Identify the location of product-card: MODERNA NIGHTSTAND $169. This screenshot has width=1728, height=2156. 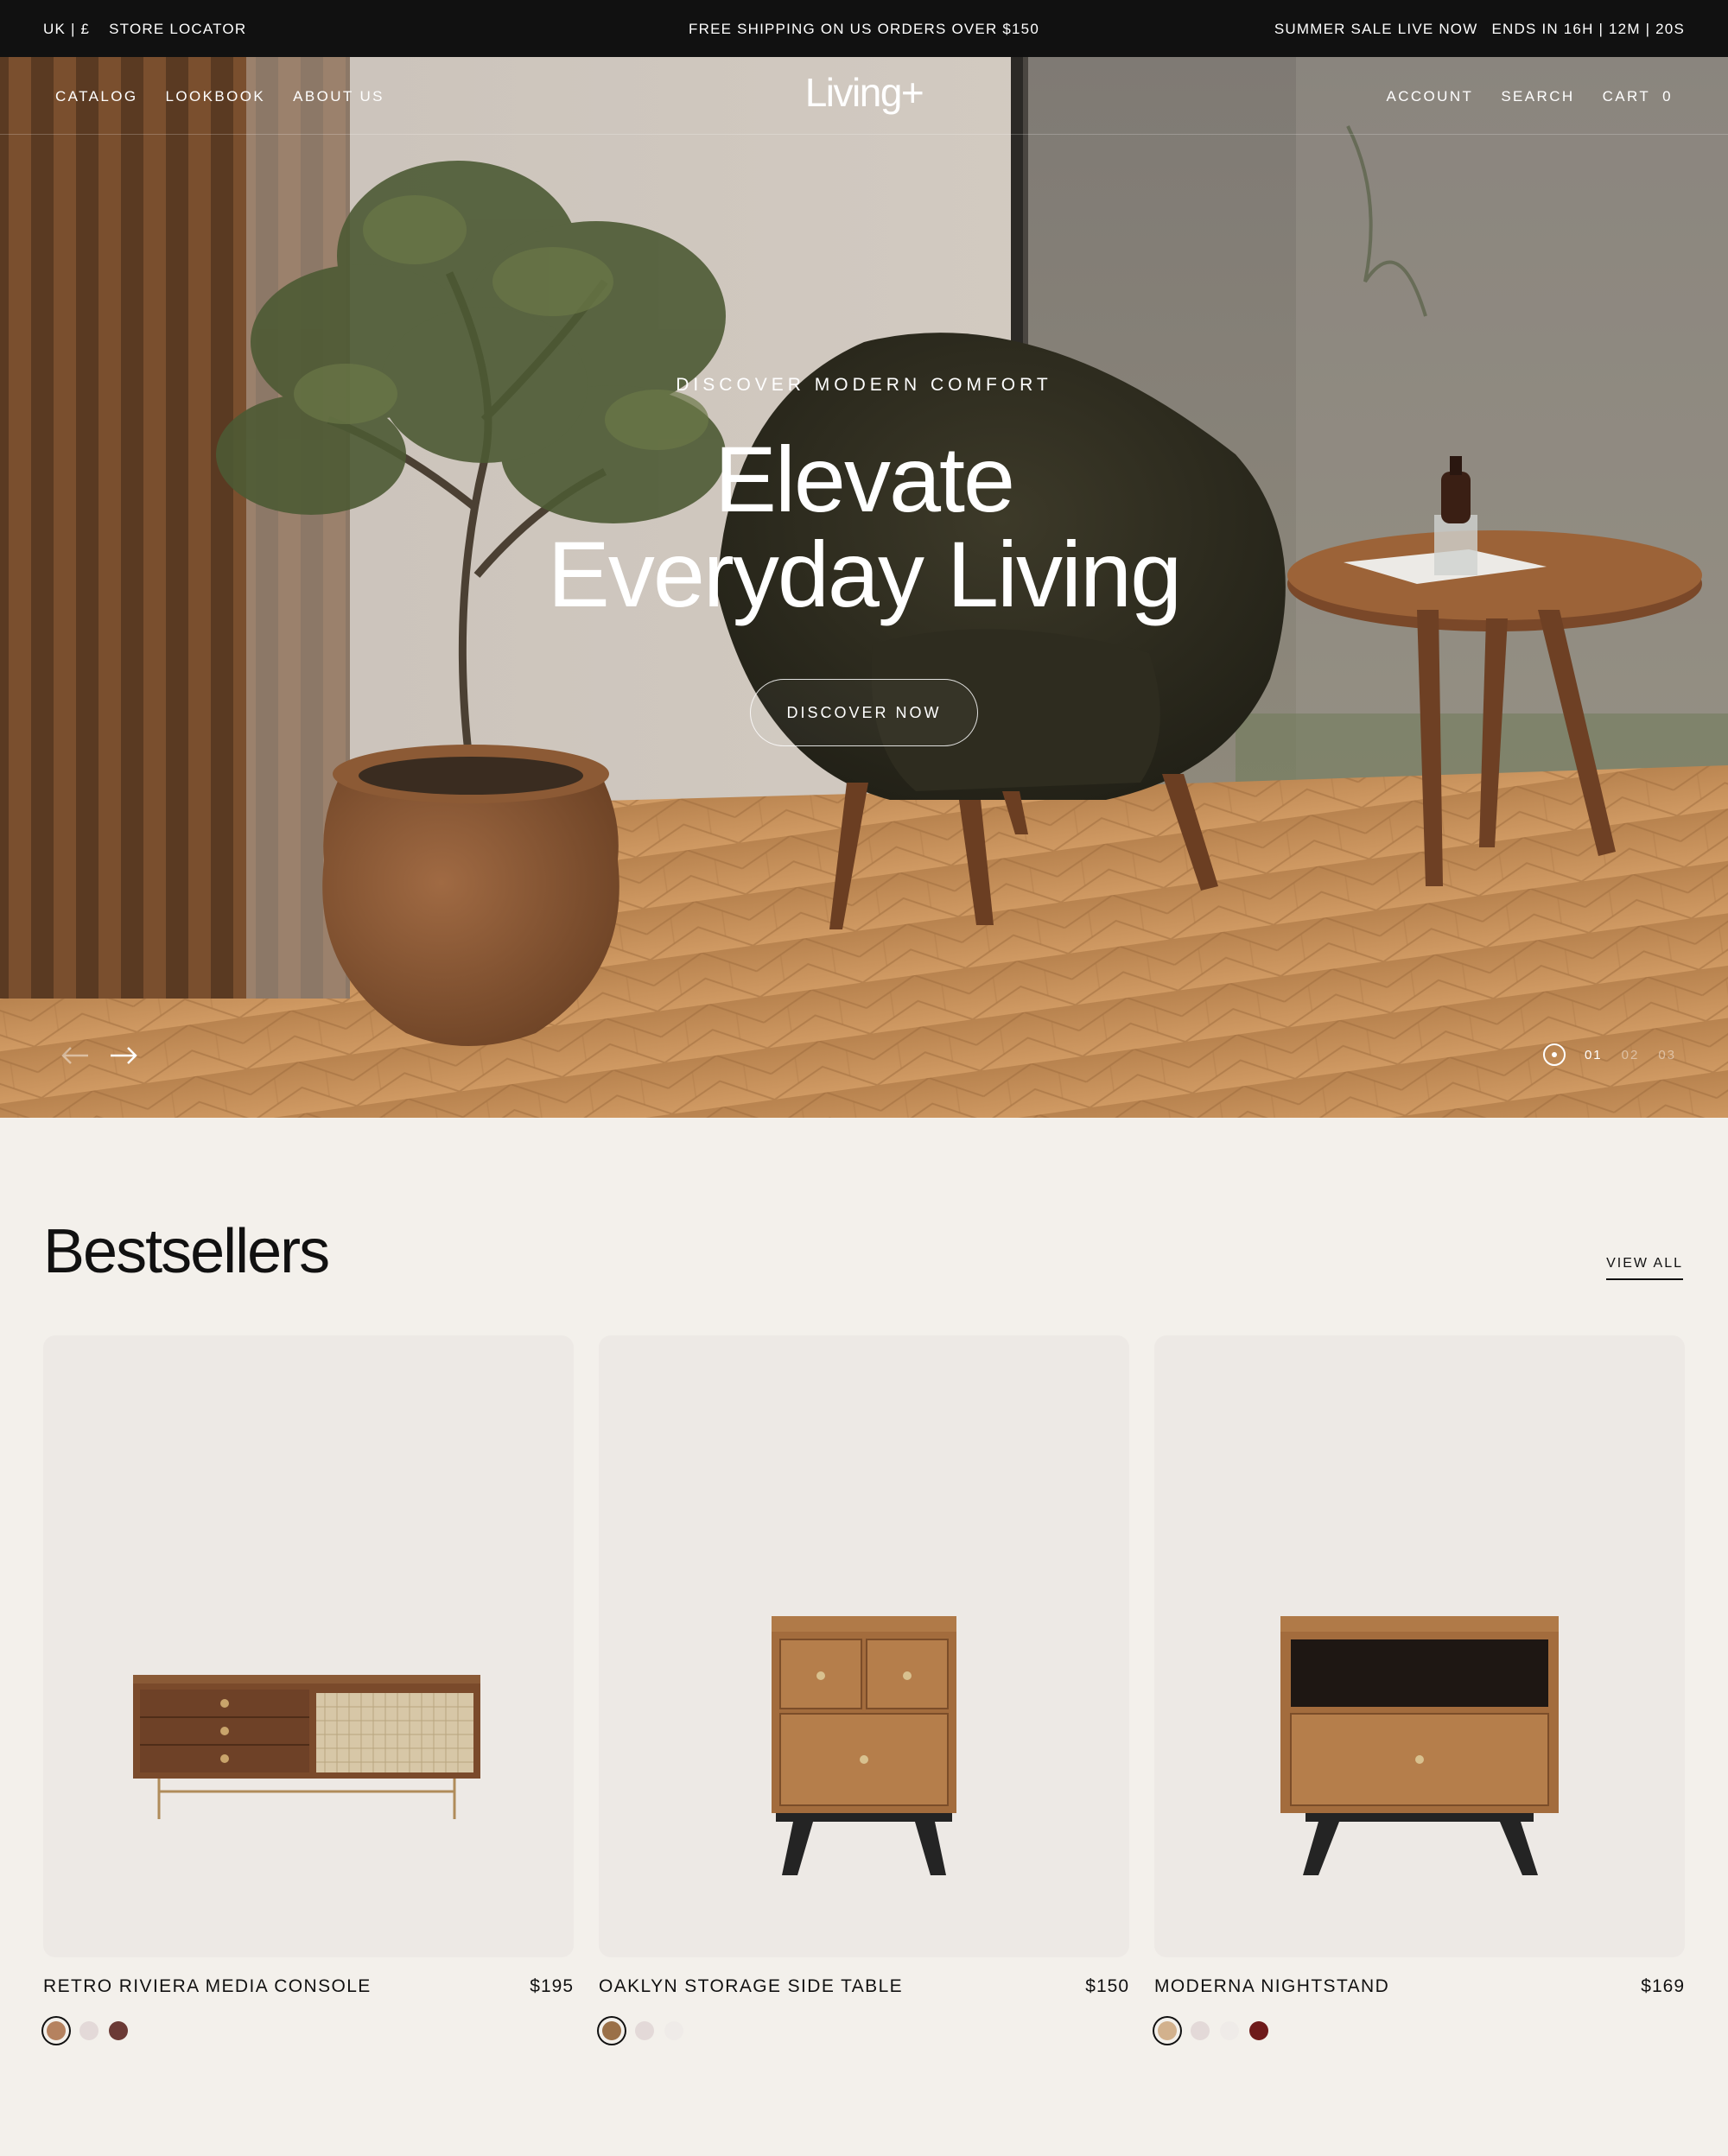
(1419, 1687).